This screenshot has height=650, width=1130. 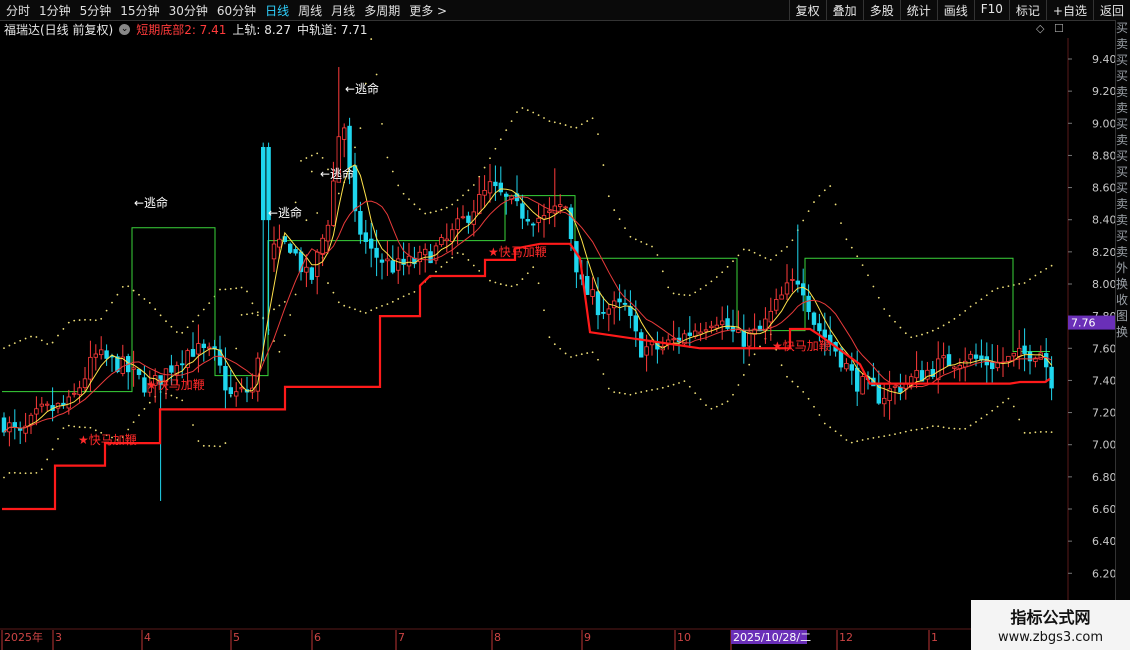 I want to click on tab-1: 1分钟, so click(x=55, y=10).